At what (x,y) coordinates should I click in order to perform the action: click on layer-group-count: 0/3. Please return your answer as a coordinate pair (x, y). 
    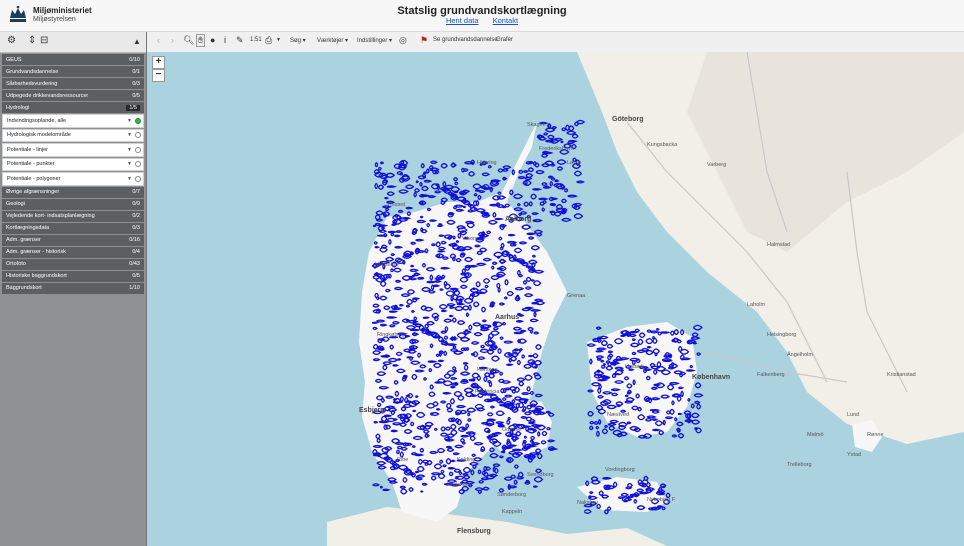
    Looking at the image, I should click on (136, 228).